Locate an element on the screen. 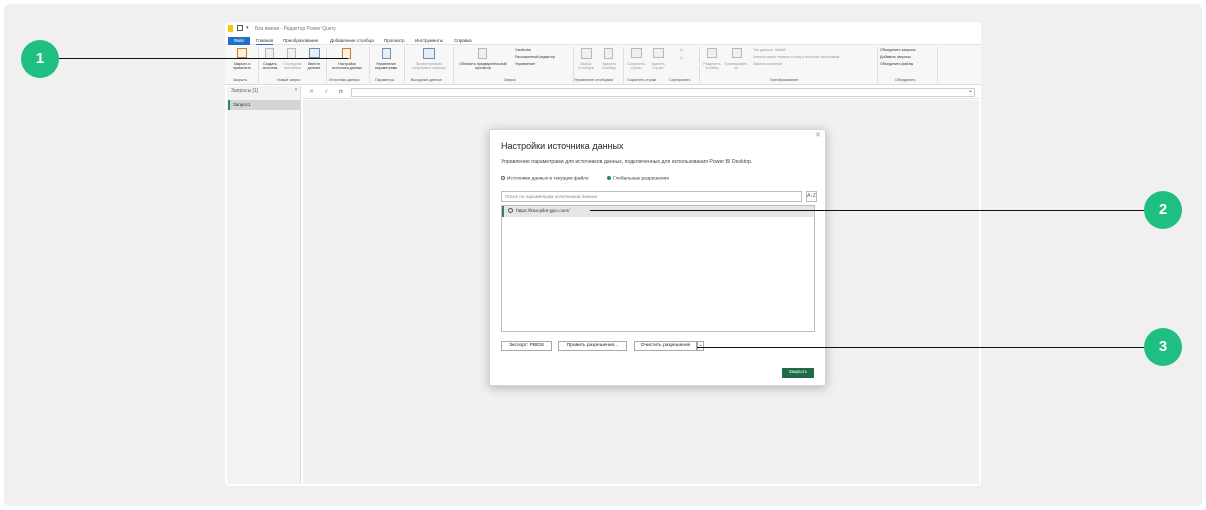  collapse-pane-icon: ‹ is located at coordinates (296, 90).